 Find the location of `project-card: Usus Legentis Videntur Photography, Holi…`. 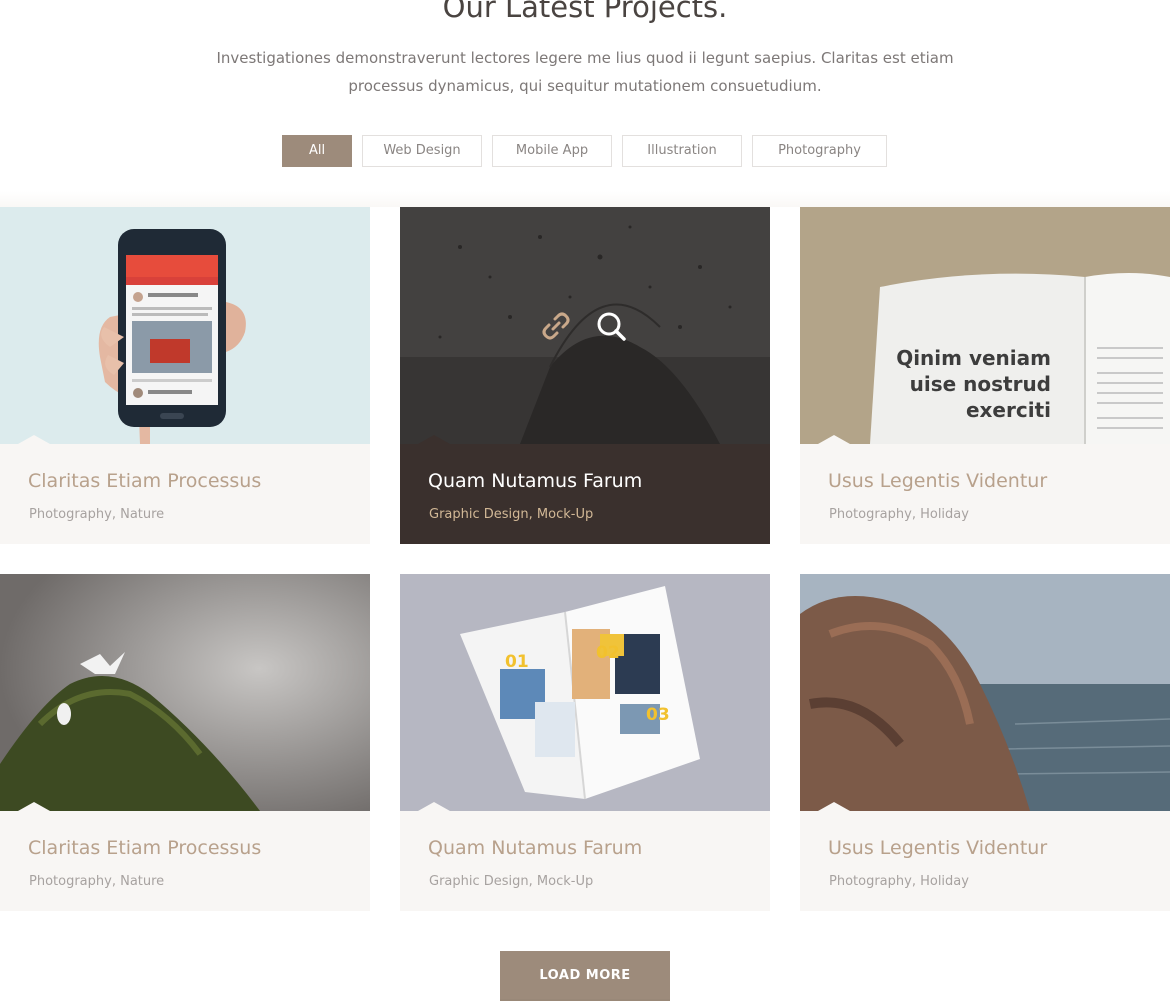

project-card: Usus Legentis Videntur Photography, Holi… is located at coordinates (985, 742).